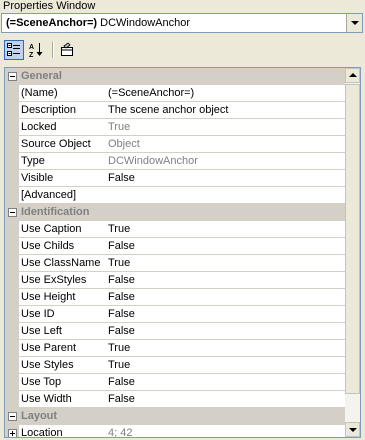 This screenshot has height=440, width=365. Describe the element at coordinates (63, 280) in the screenshot. I see `property-name: Use ExStyles` at that location.